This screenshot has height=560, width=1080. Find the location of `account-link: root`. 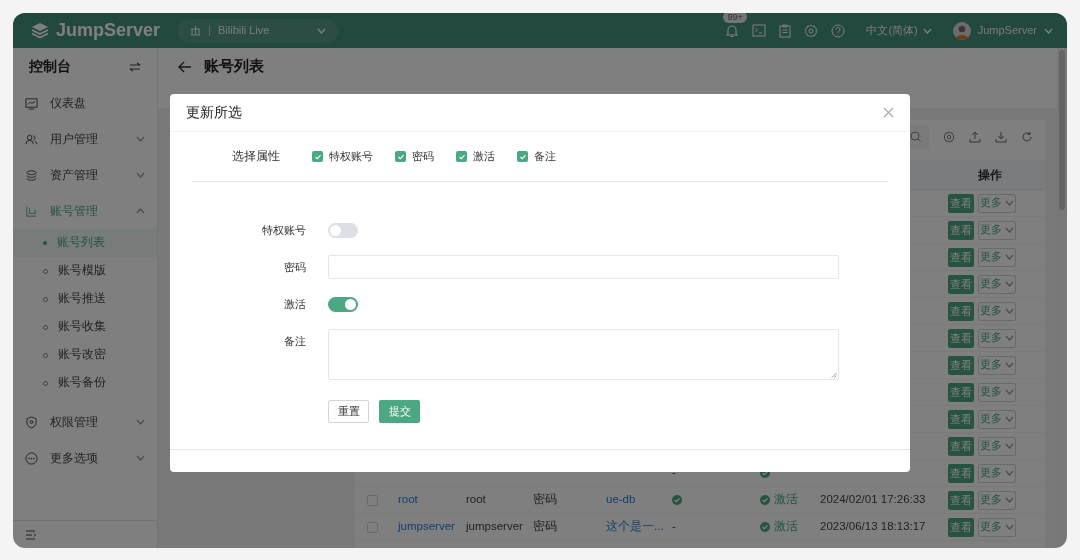

account-link: root is located at coordinates (408, 500).